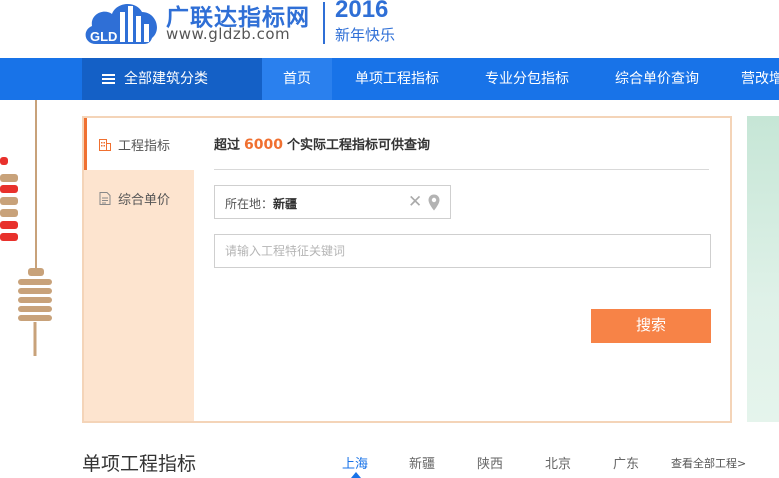 The width and height of the screenshot is (779, 478). I want to click on document-icon, so click(105, 198).